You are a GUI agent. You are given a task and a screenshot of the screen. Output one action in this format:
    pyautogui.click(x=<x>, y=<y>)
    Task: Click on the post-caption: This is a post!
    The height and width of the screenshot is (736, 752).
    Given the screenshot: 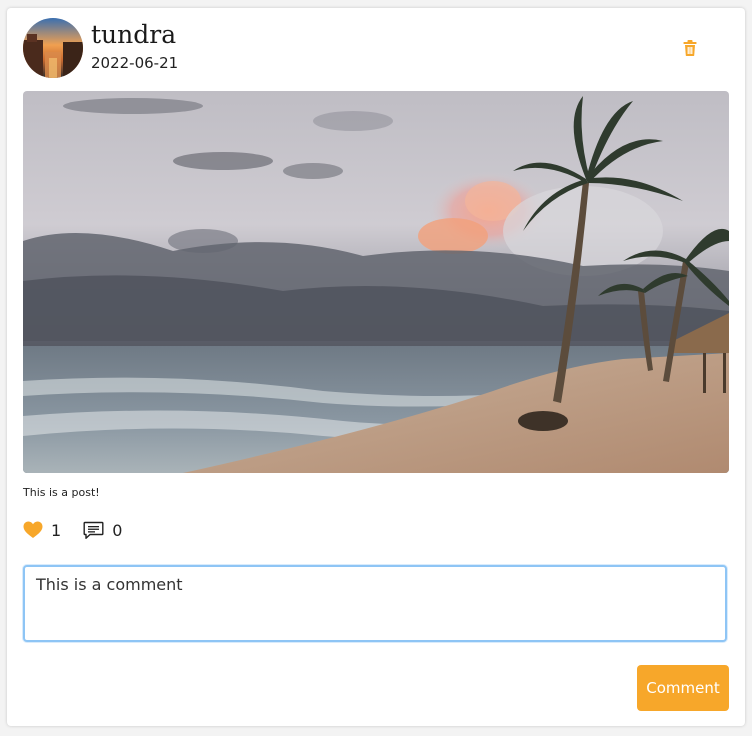 What is the action you would take?
    pyautogui.click(x=61, y=492)
    